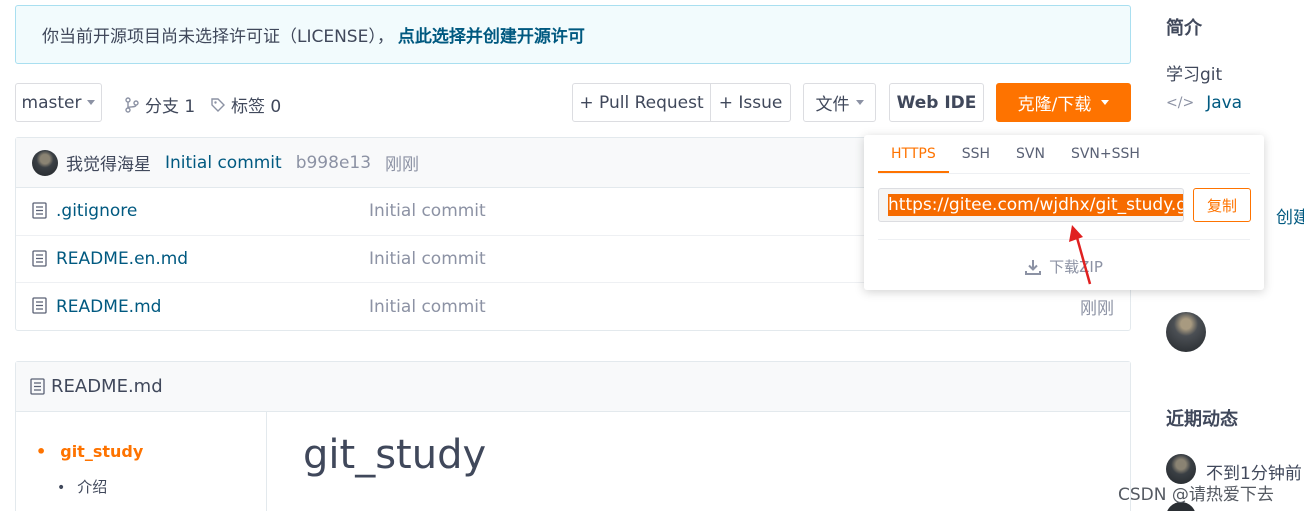 The image size is (1304, 511). Describe the element at coordinates (491, 34) in the screenshot. I see `license-create-link: 点此选择并创建开源许可` at that location.